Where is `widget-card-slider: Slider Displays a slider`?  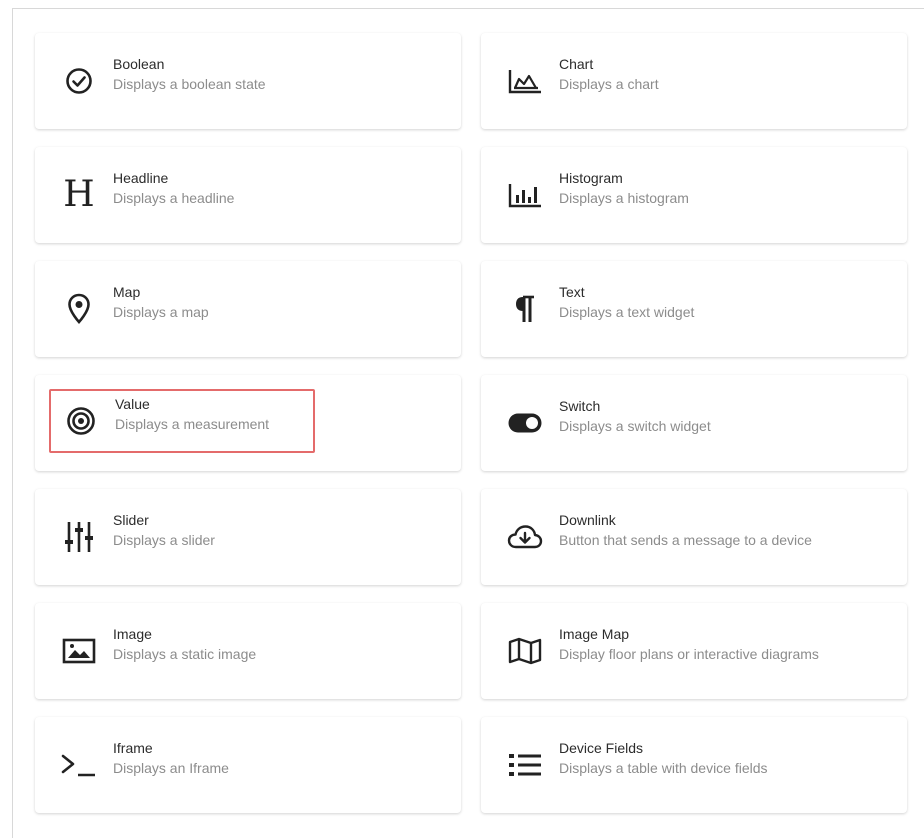 widget-card-slider: Slider Displays a slider is located at coordinates (248, 537).